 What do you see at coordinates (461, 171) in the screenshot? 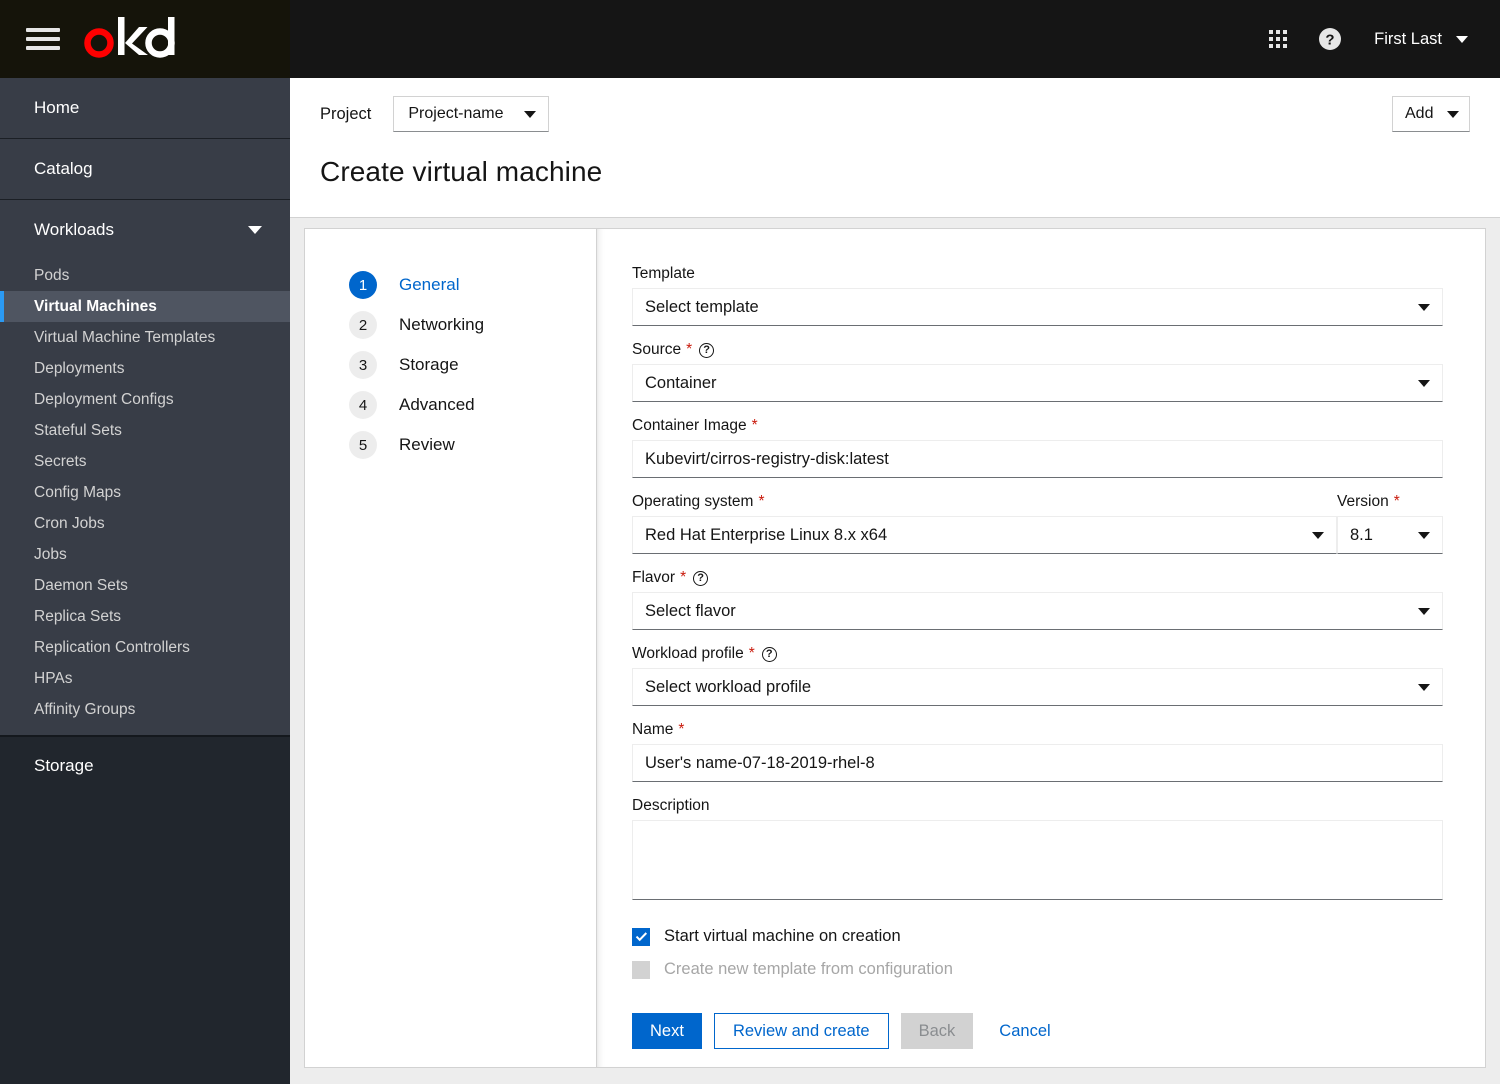
I see `page-title: Create virtual machine` at bounding box center [461, 171].